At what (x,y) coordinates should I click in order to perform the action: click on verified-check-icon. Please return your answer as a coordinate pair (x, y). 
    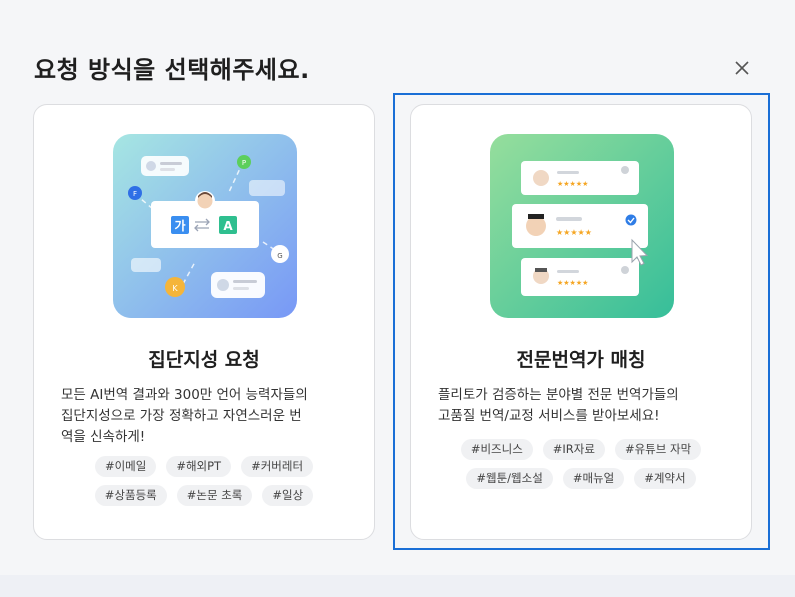
    Looking at the image, I should click on (631, 220).